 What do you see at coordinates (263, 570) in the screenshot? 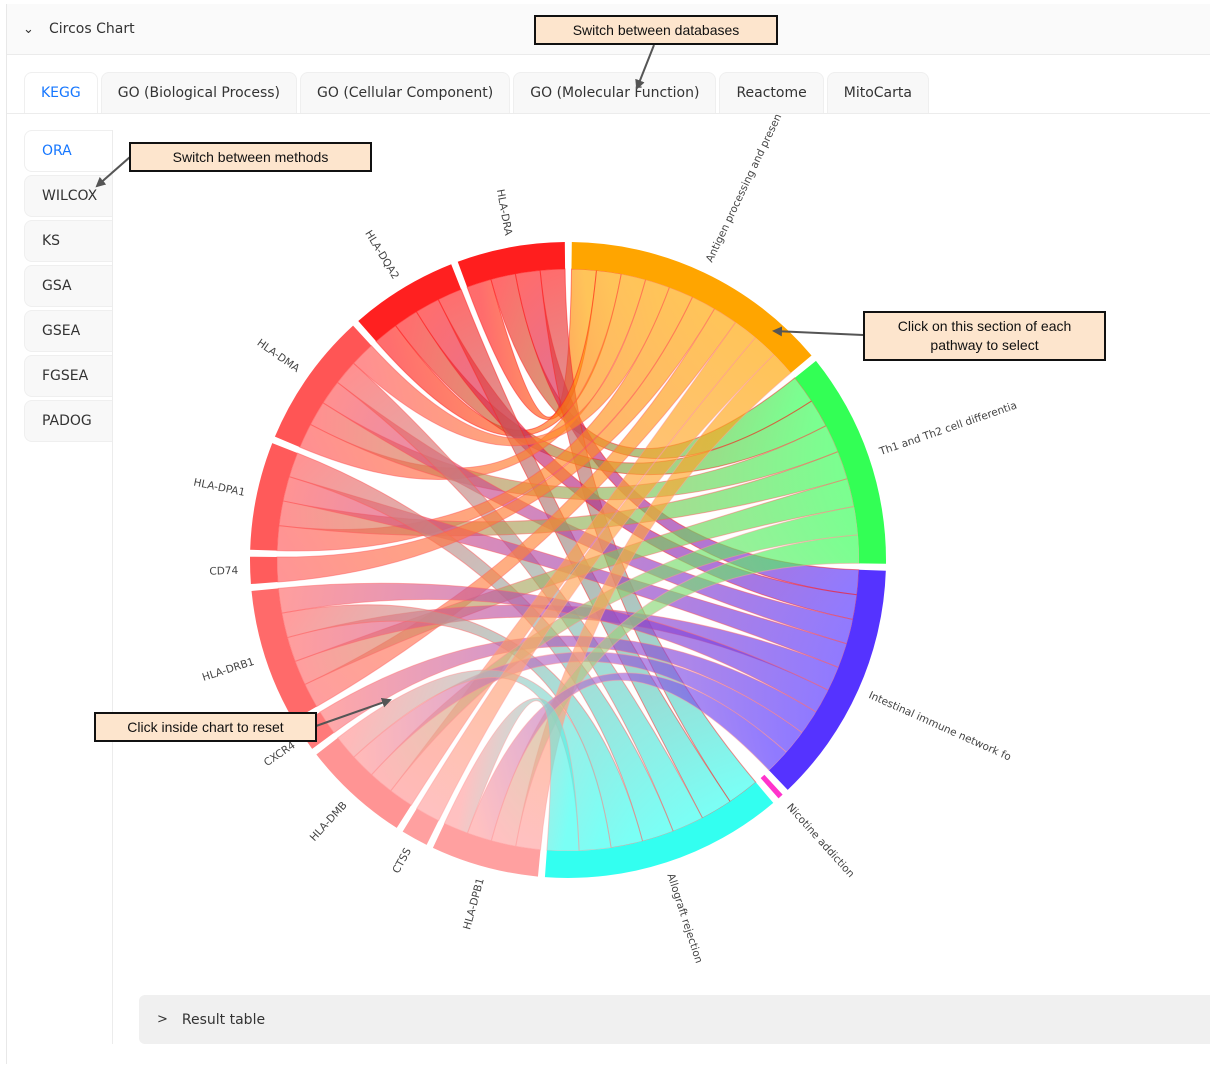
I see `arc-cd74` at bounding box center [263, 570].